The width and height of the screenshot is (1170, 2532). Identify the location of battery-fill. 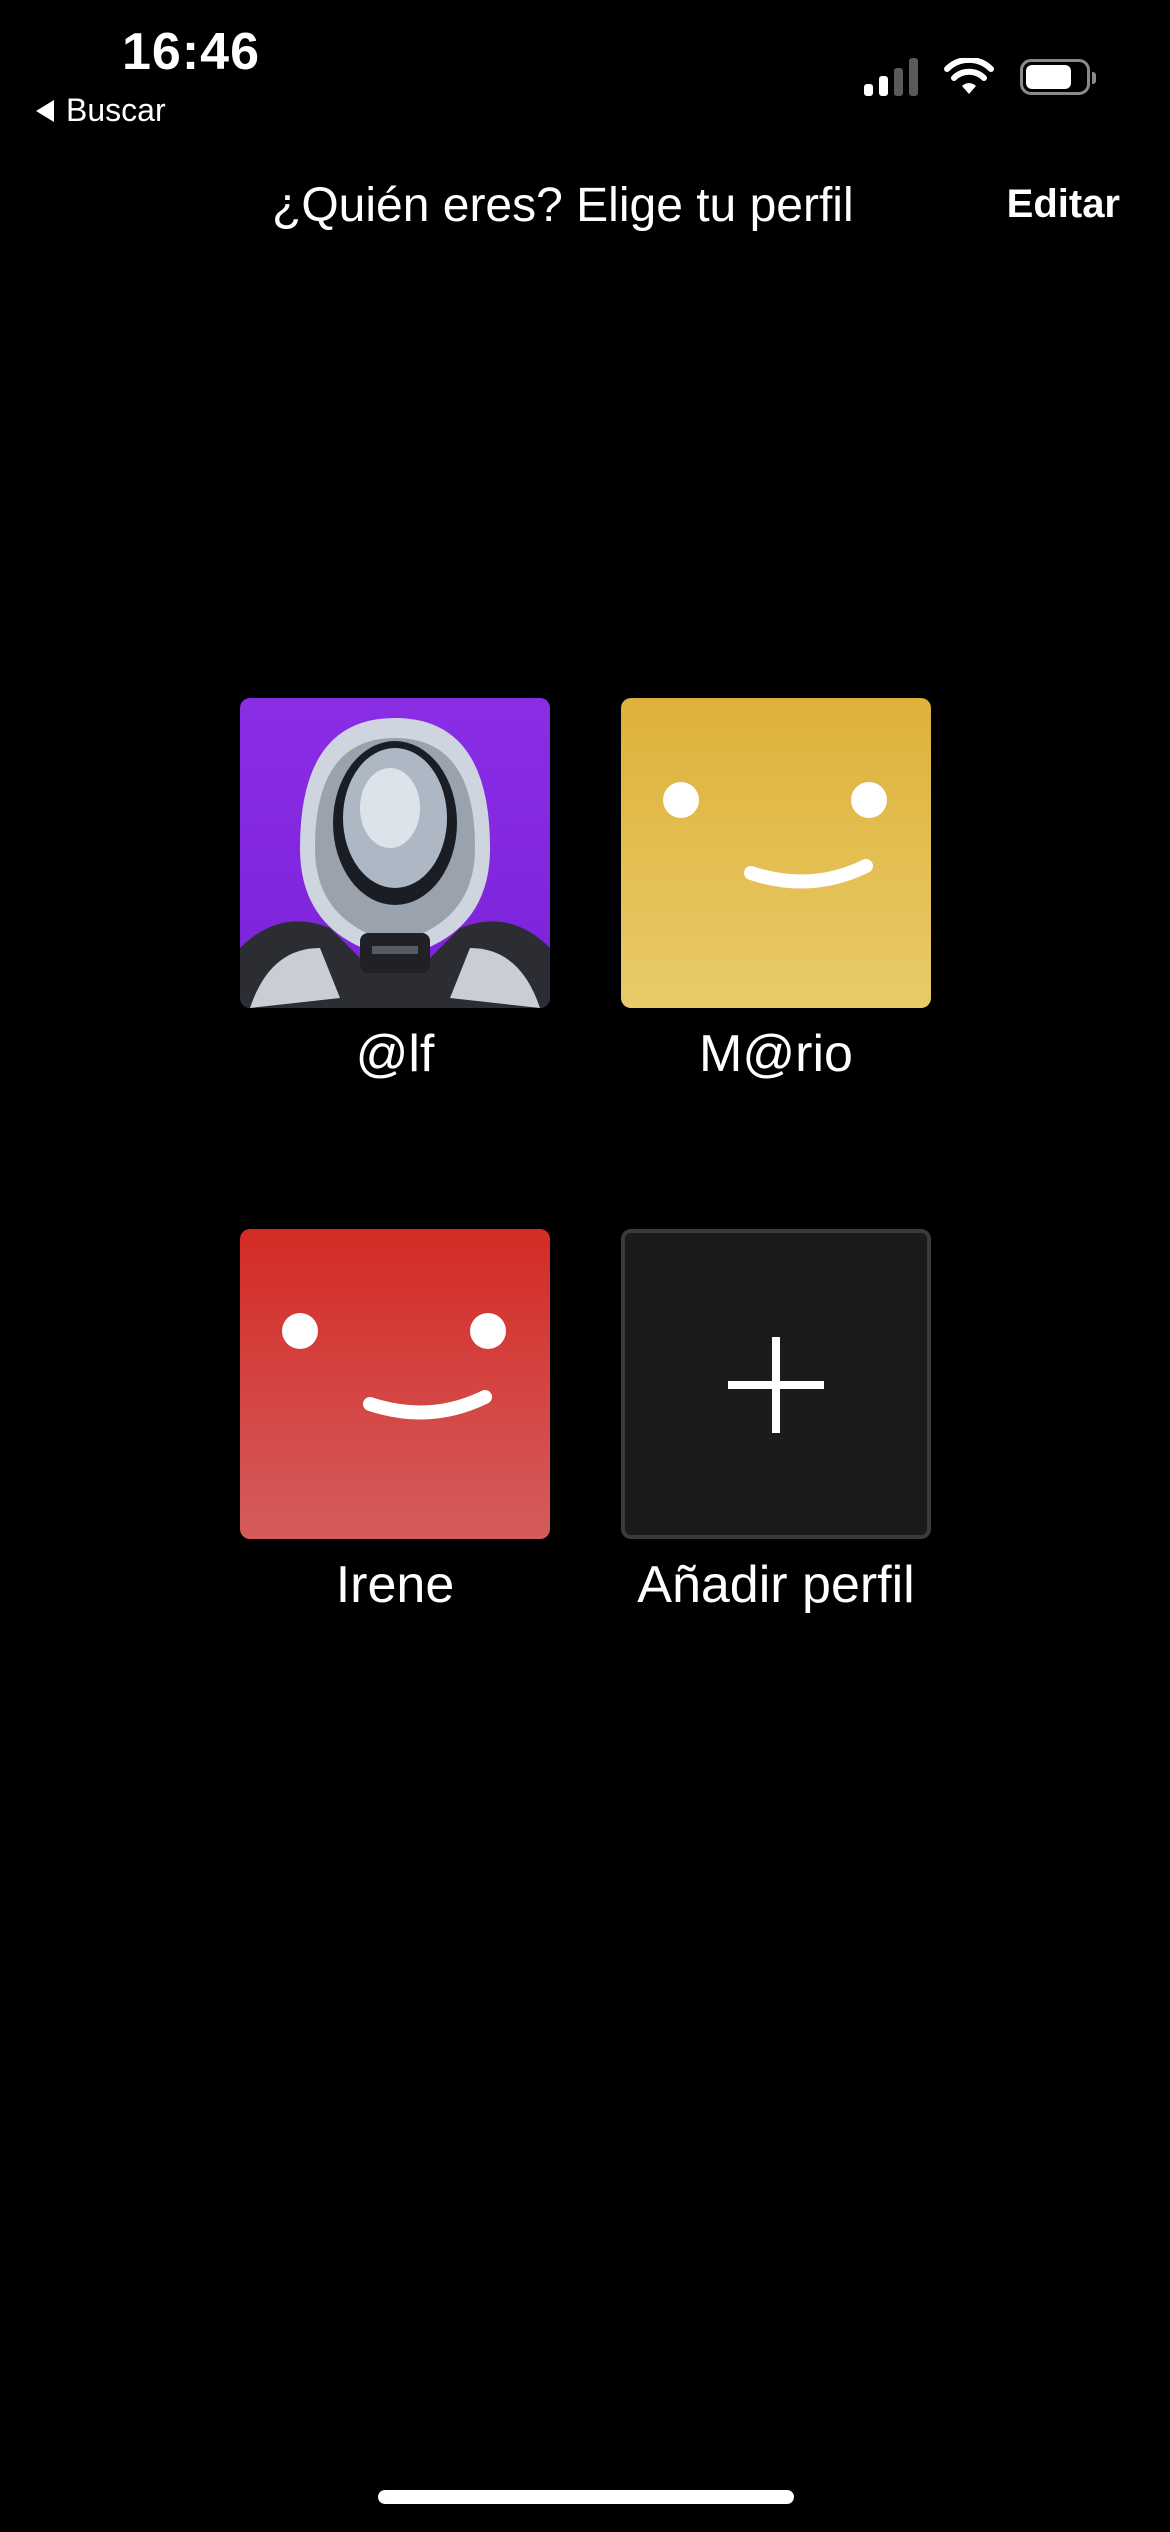
(1049, 77).